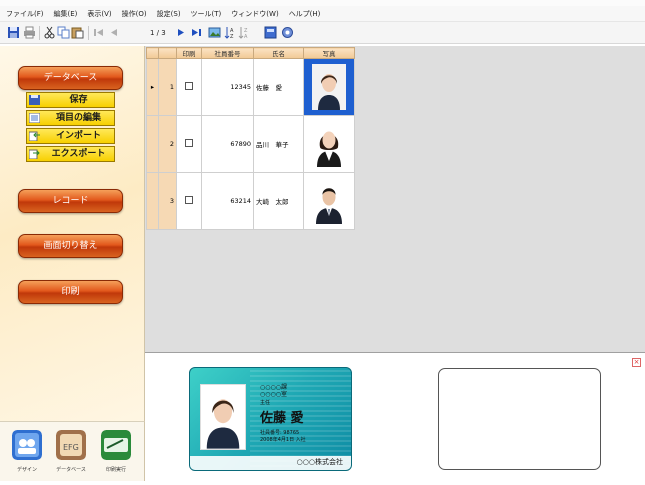 This screenshot has width=645, height=485. What do you see at coordinates (167, 144) in the screenshot?
I see `row-number: 2` at bounding box center [167, 144].